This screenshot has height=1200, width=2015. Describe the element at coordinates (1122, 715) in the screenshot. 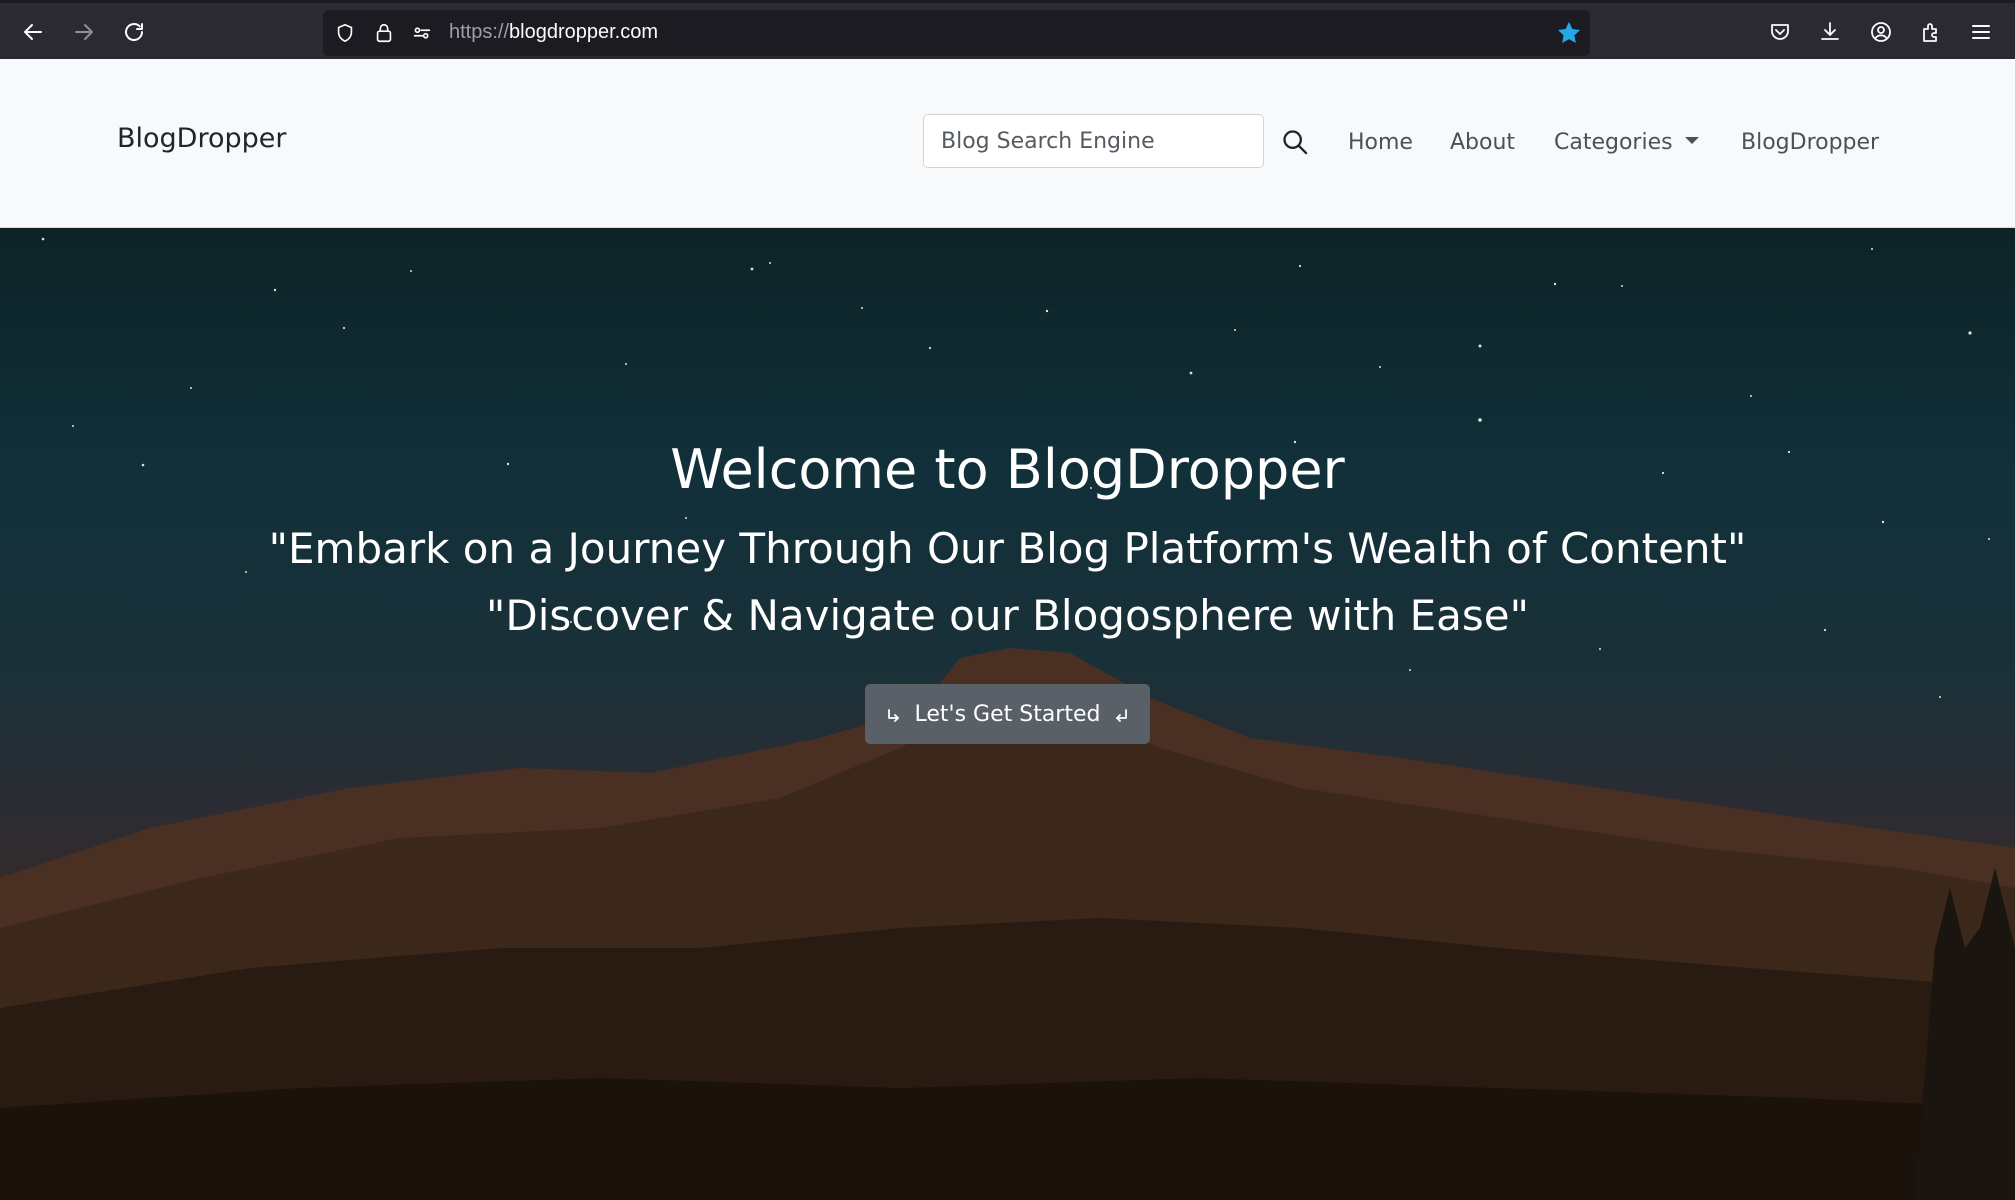

I see `arrow-down-right-icon` at that location.